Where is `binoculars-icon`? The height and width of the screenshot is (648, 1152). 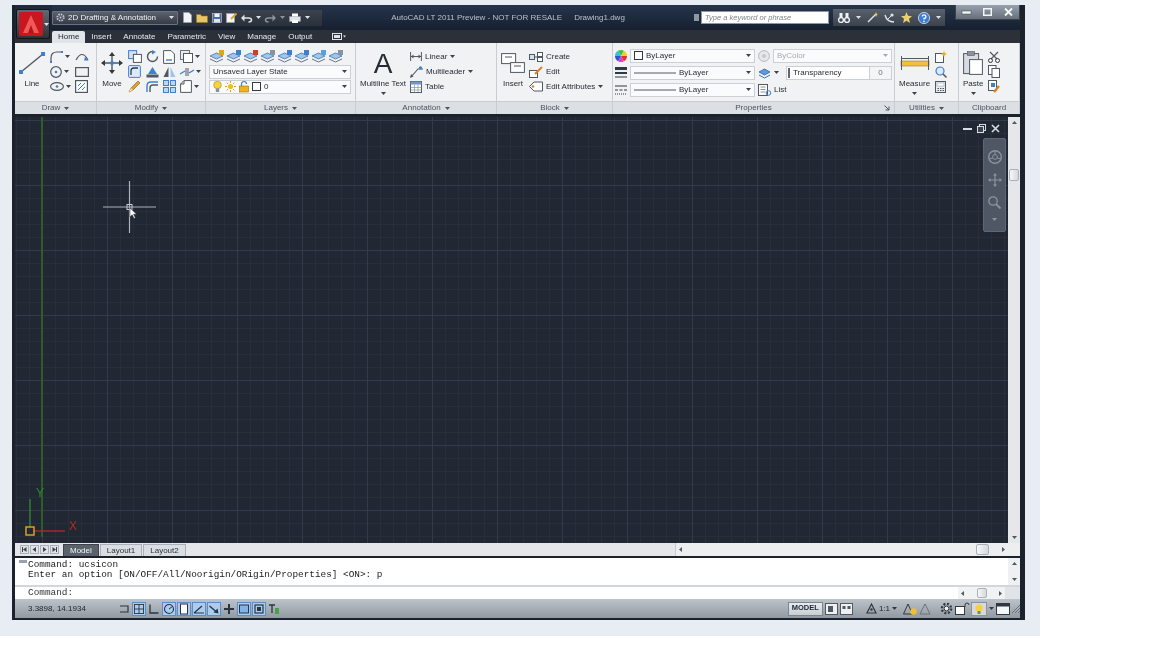 binoculars-icon is located at coordinates (844, 17).